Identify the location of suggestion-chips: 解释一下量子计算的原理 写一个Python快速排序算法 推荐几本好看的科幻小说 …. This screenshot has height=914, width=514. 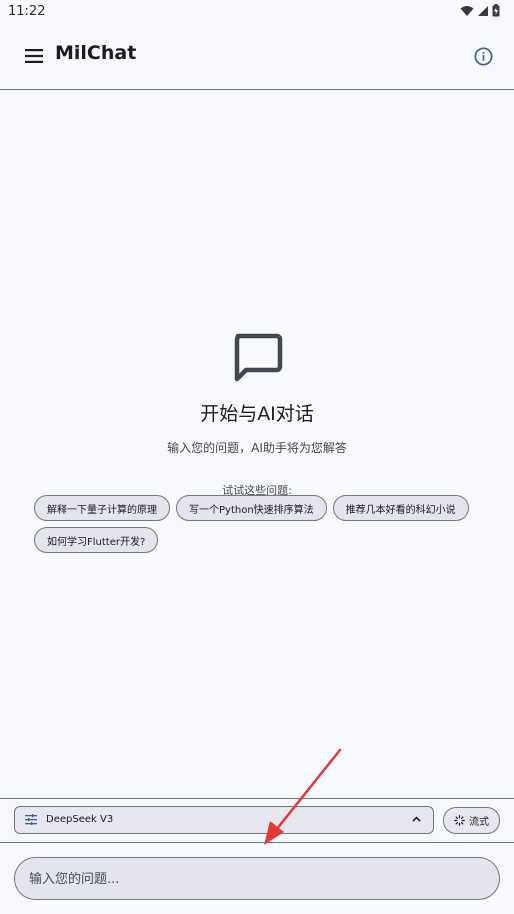
(264, 524).